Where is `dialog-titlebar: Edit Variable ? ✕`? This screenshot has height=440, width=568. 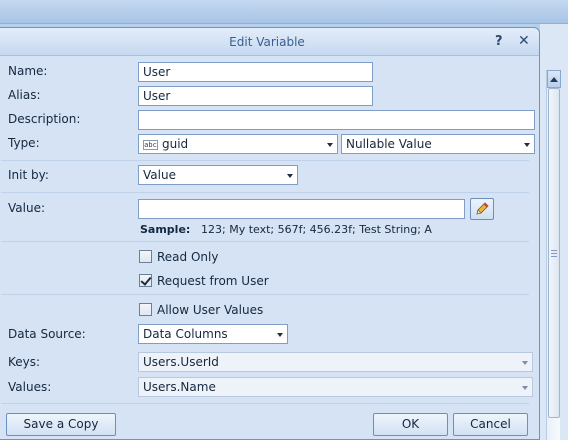
dialog-titlebar: Edit Variable ? ✕ is located at coordinates (269, 42).